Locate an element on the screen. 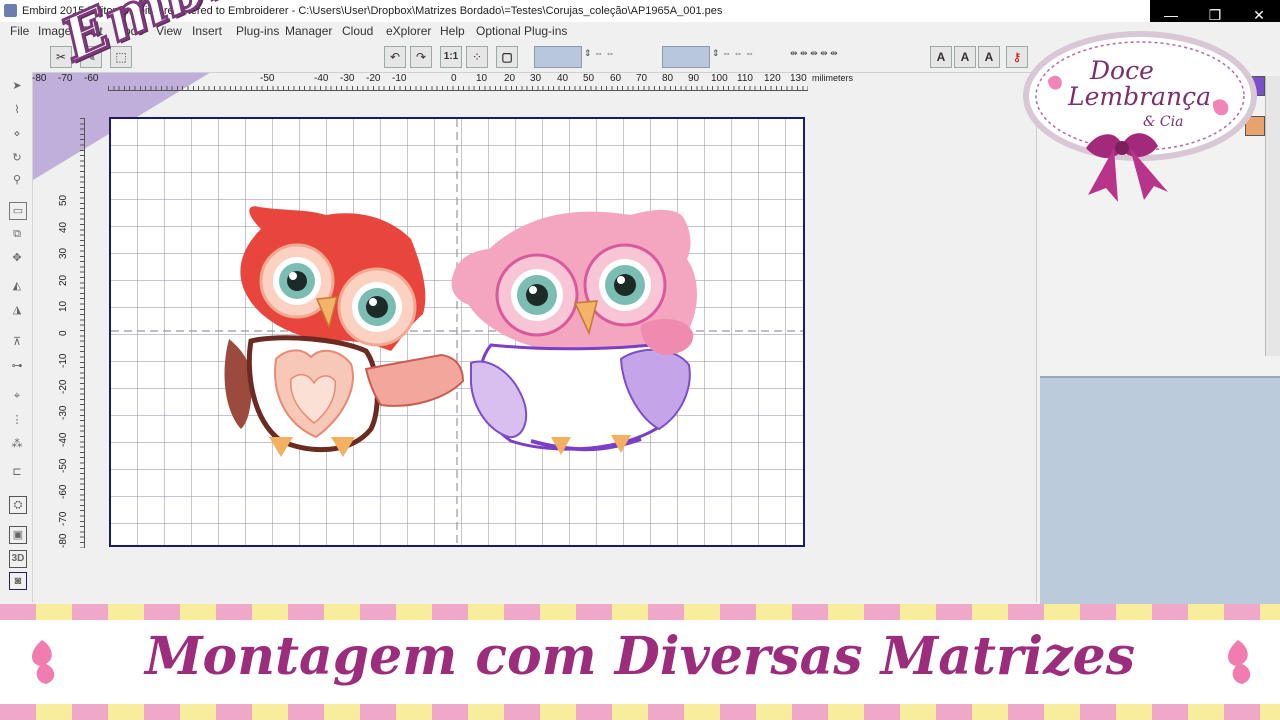 Image resolution: width=1280 pixels, height=720 pixels. h-tick-label: 40 is located at coordinates (563, 78).